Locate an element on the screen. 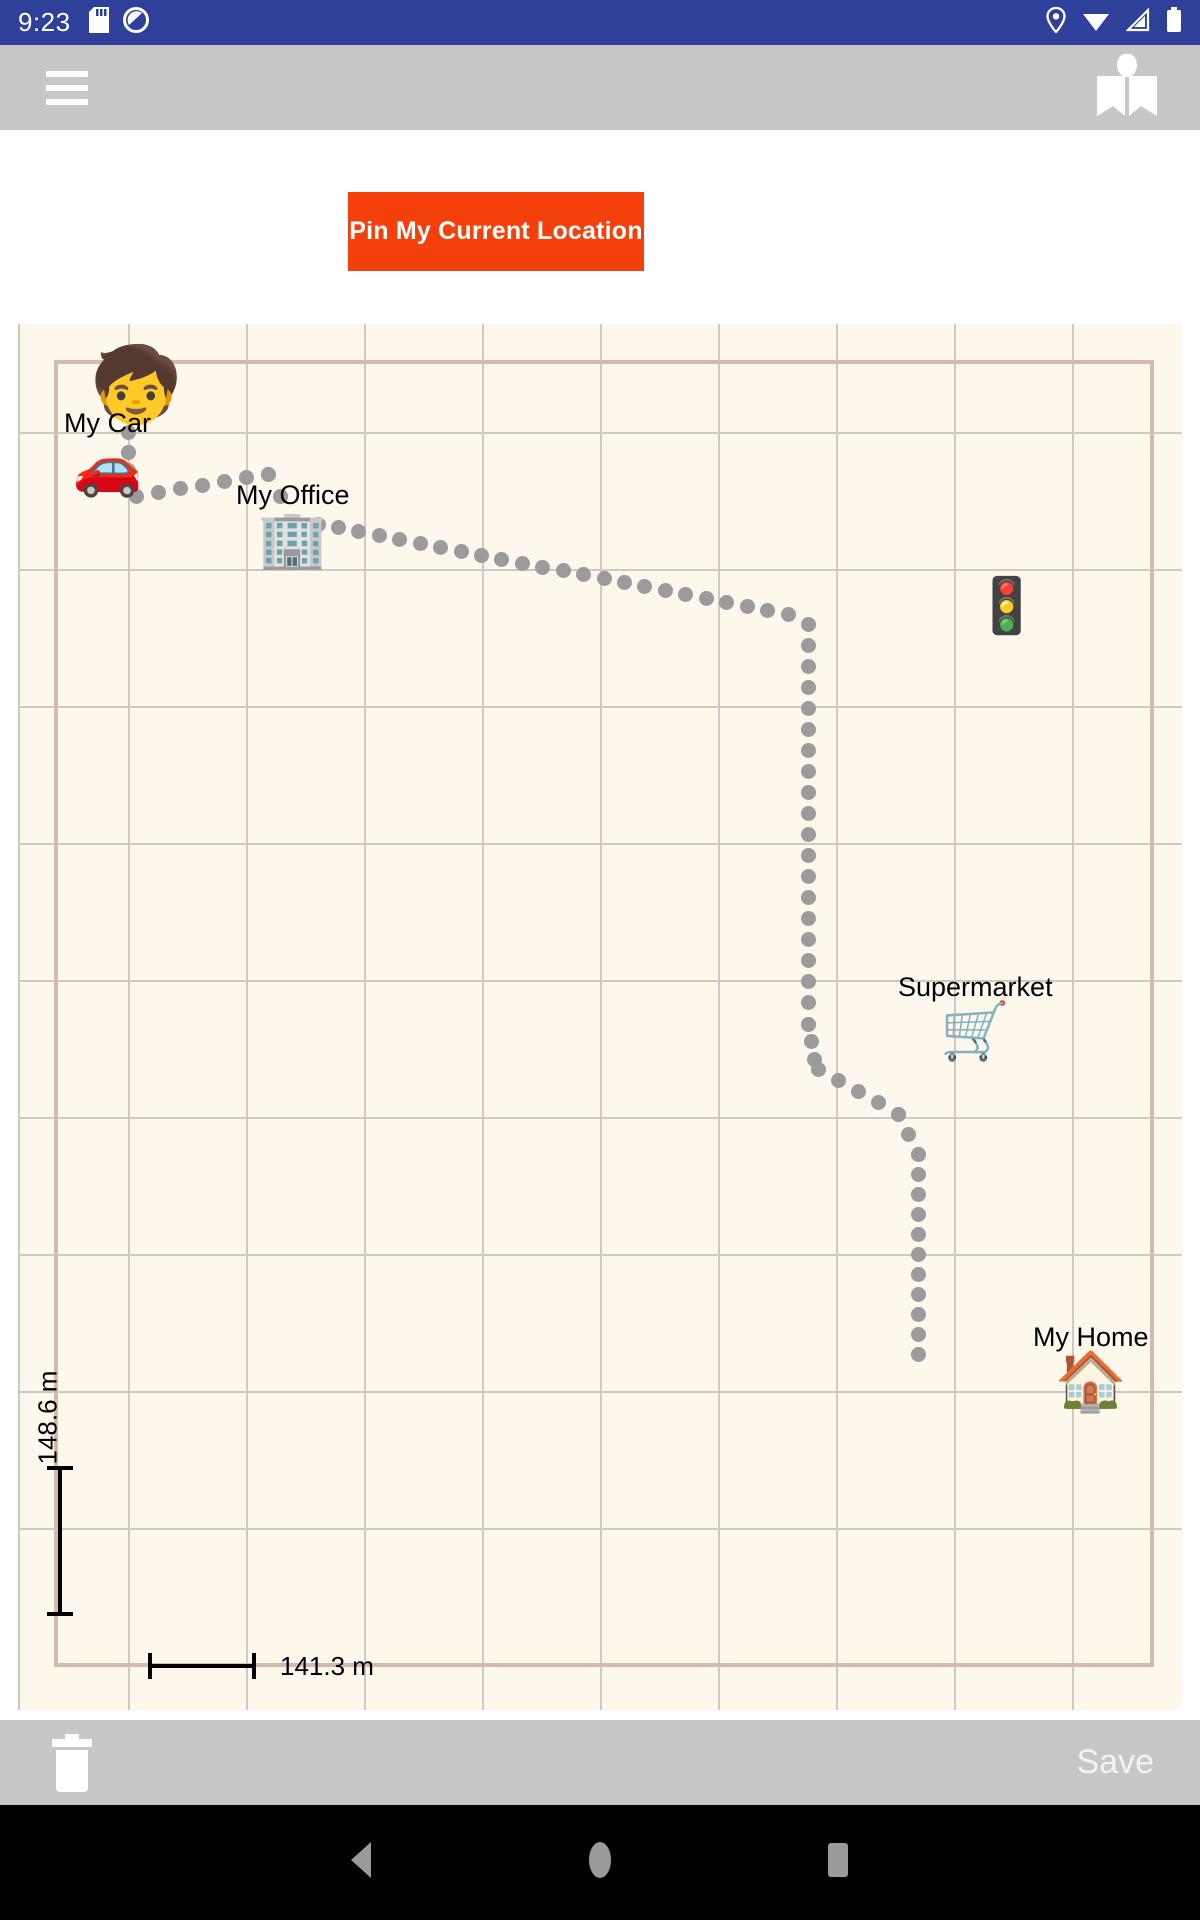 The height and width of the screenshot is (1920, 1200). poi-label-my-home: My Home is located at coordinates (1091, 1337).